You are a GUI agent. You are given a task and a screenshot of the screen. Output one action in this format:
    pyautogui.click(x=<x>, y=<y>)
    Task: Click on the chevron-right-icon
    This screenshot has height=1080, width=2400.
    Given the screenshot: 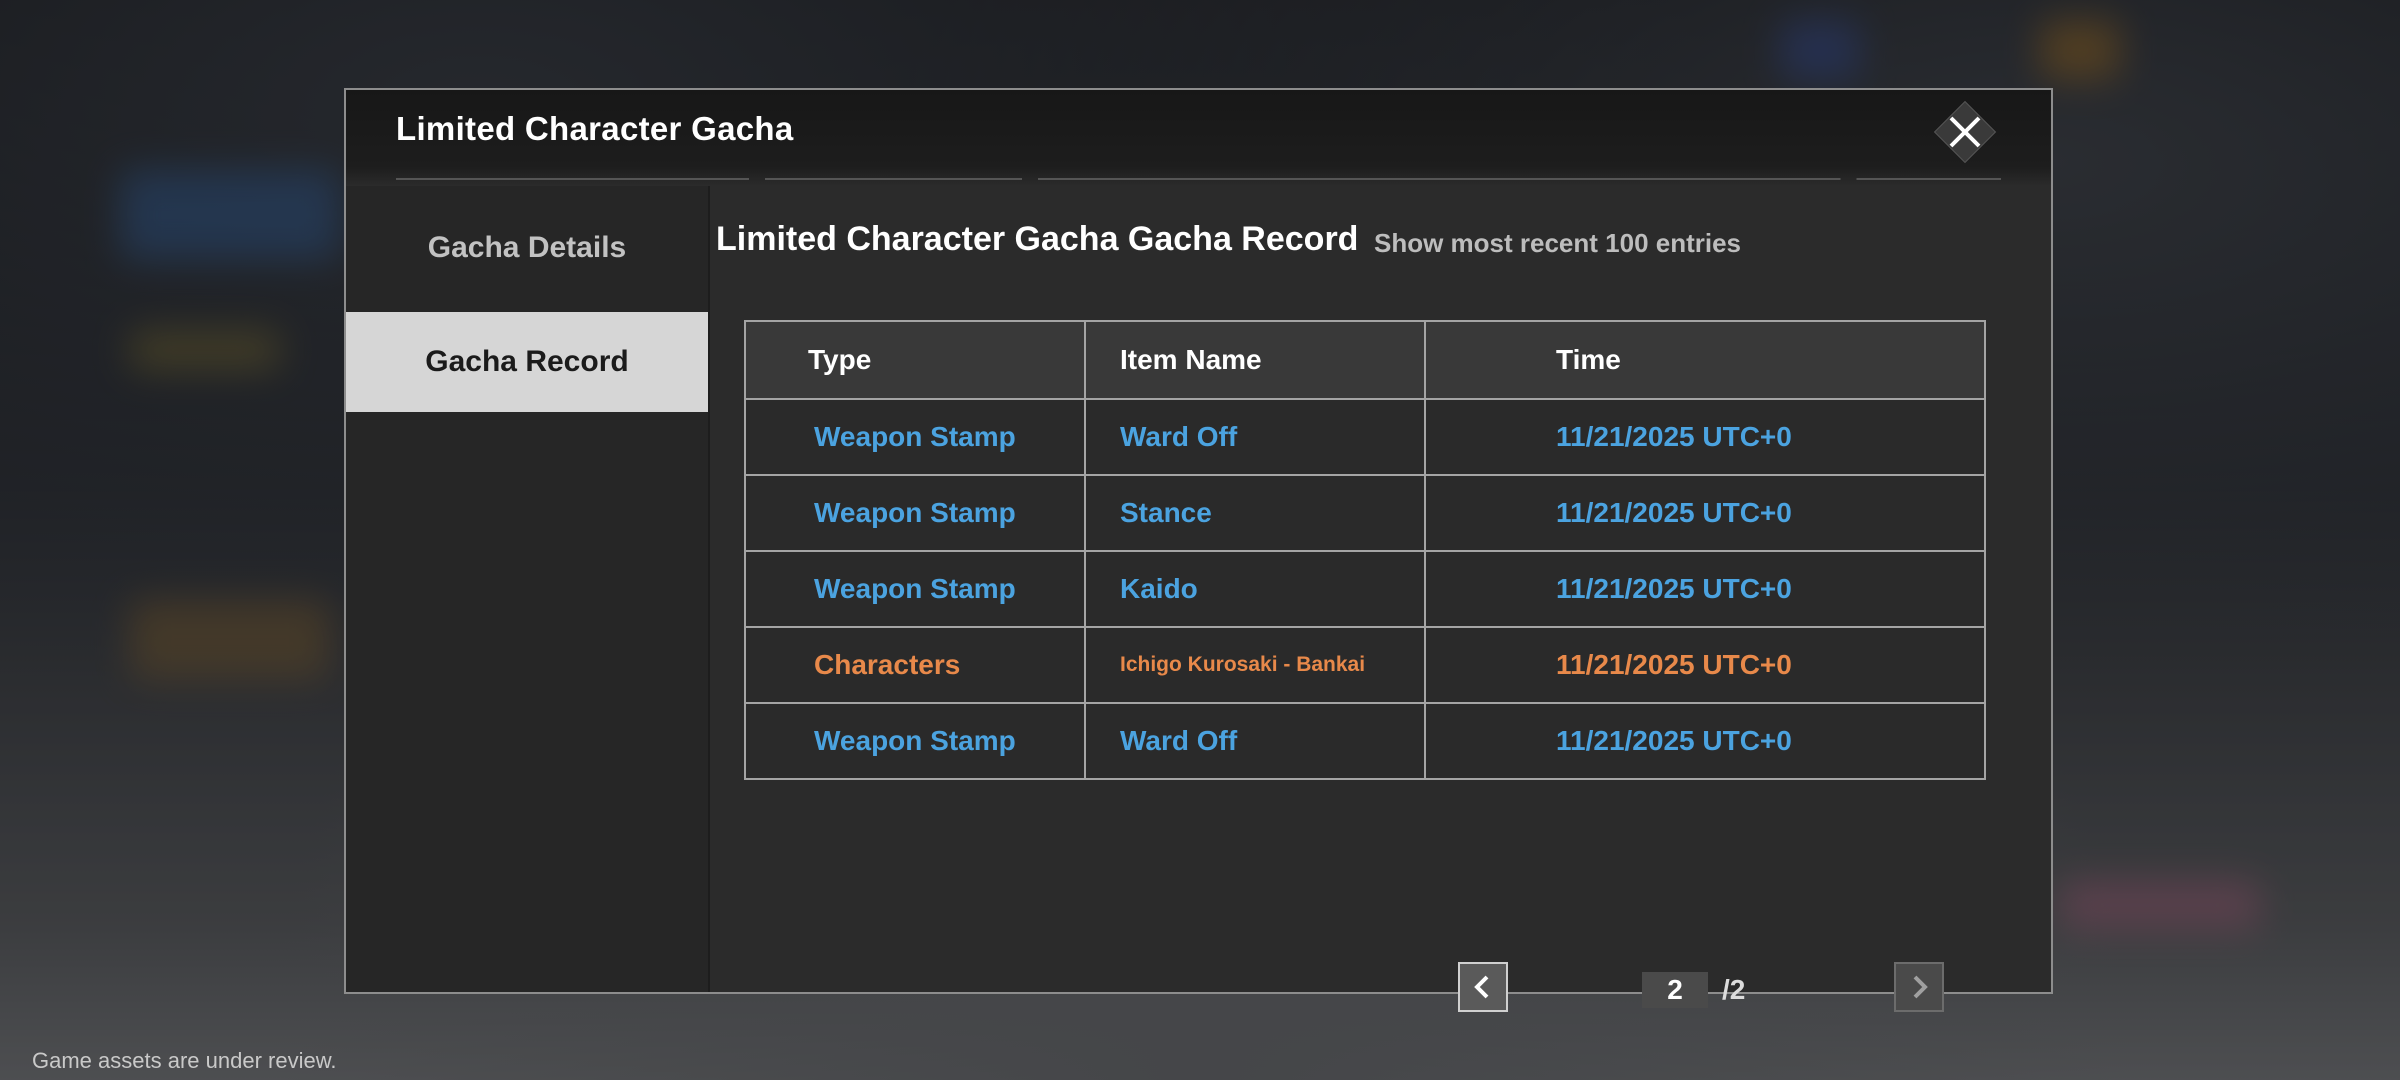 What is the action you would take?
    pyautogui.click(x=1920, y=987)
    